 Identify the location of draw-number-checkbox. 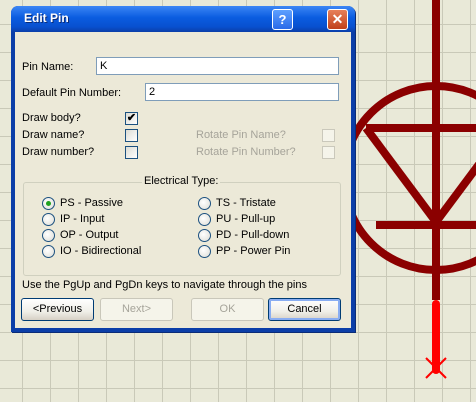
(131, 152).